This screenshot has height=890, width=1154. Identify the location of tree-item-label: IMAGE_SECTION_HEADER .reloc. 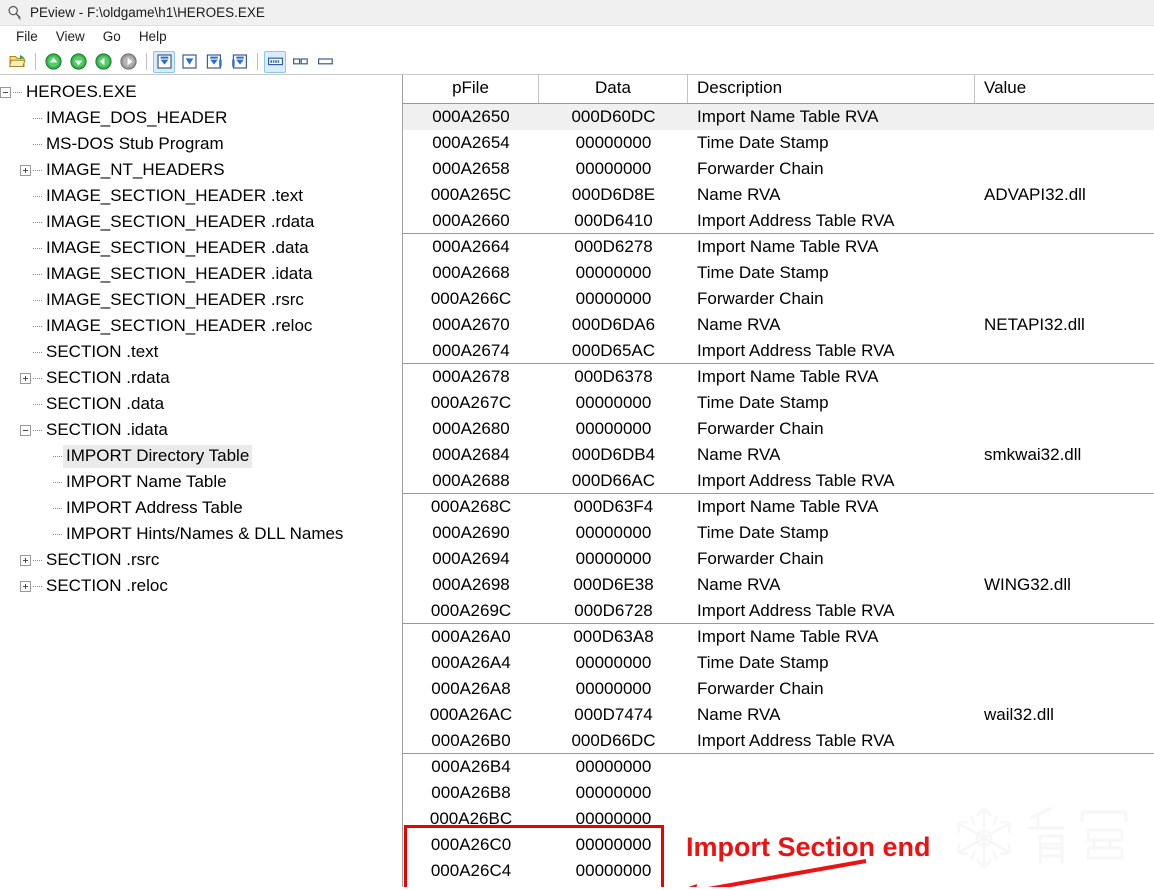
(179, 325).